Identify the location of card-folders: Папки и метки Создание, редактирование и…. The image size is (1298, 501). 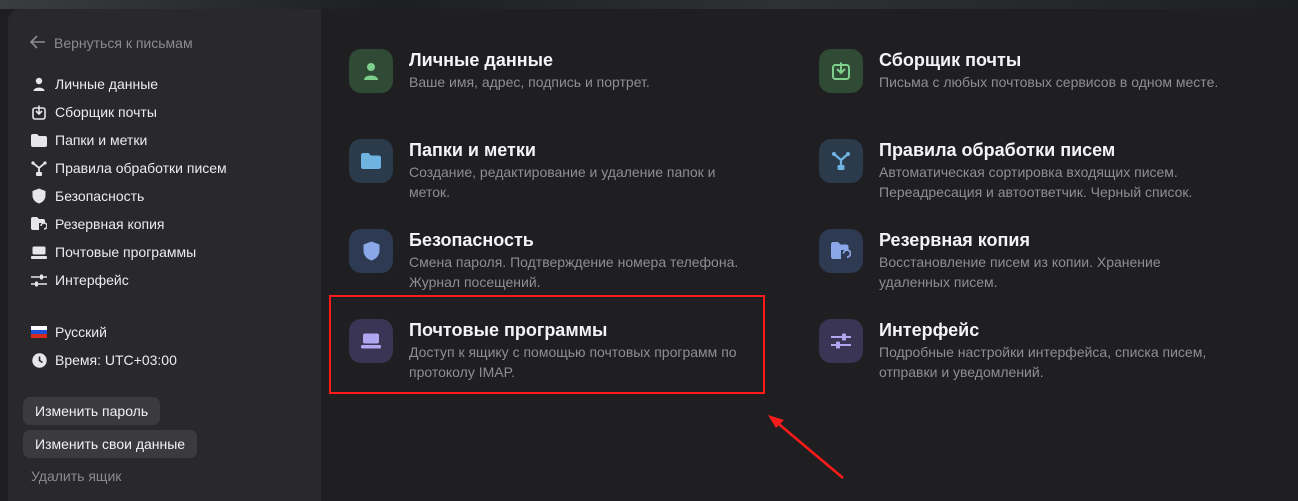
(532, 170).